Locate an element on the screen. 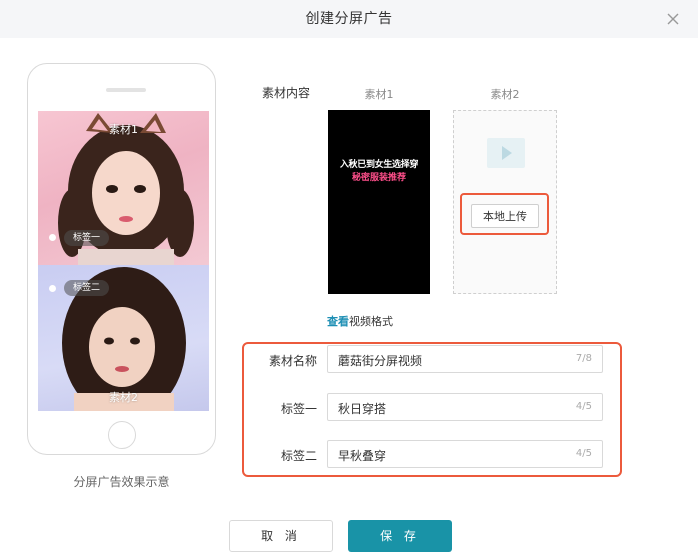 This screenshot has height=559, width=698. material1-label: 素材1 is located at coordinates (379, 94).